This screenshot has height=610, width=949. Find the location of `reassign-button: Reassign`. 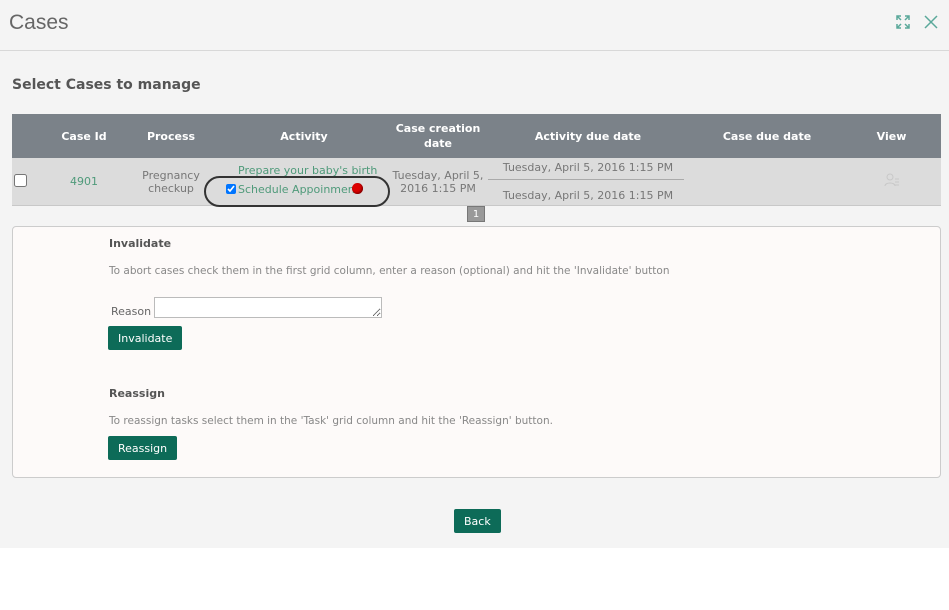

reassign-button: Reassign is located at coordinates (143, 448).